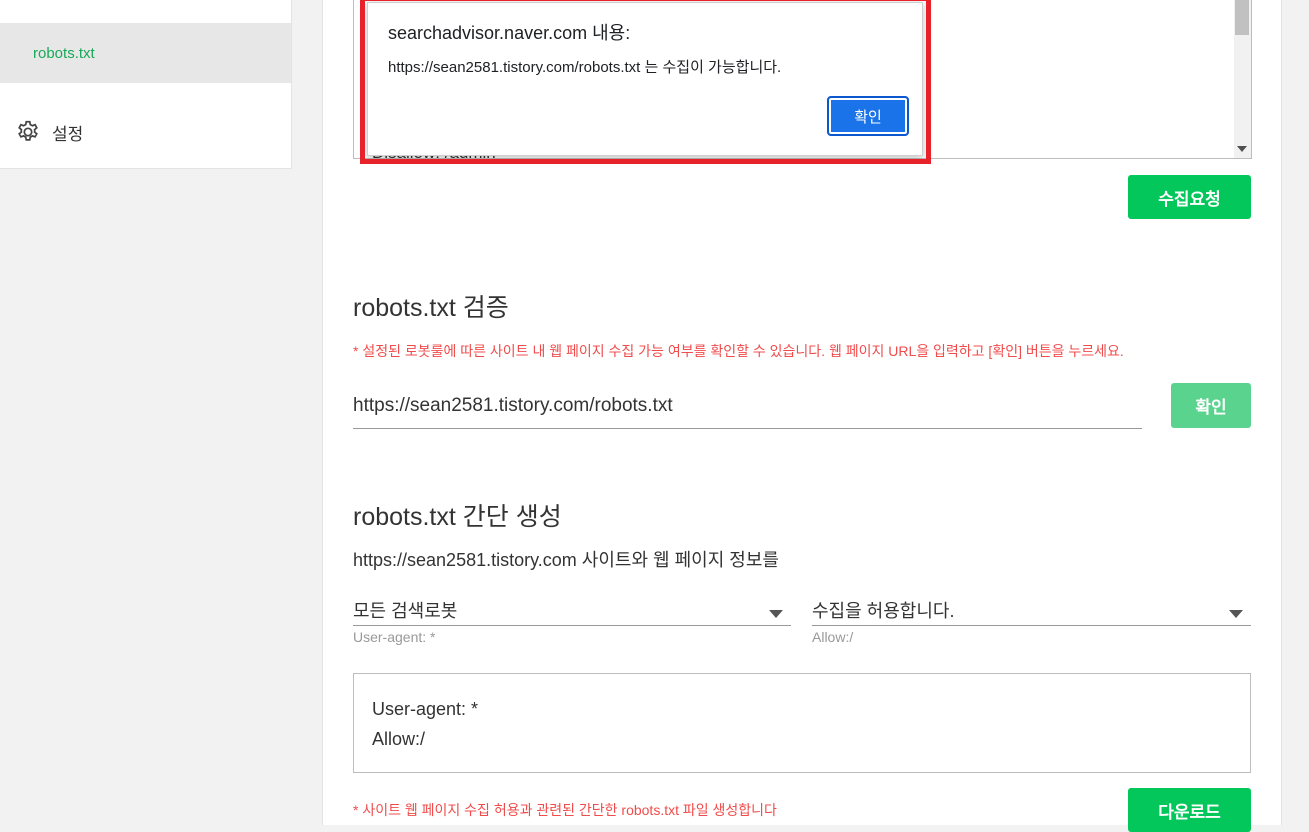 Image resolution: width=1309 pixels, height=832 pixels. Describe the element at coordinates (802, 723) in the screenshot. I see `robots-output-box: User-agent: * Allow:/` at that location.